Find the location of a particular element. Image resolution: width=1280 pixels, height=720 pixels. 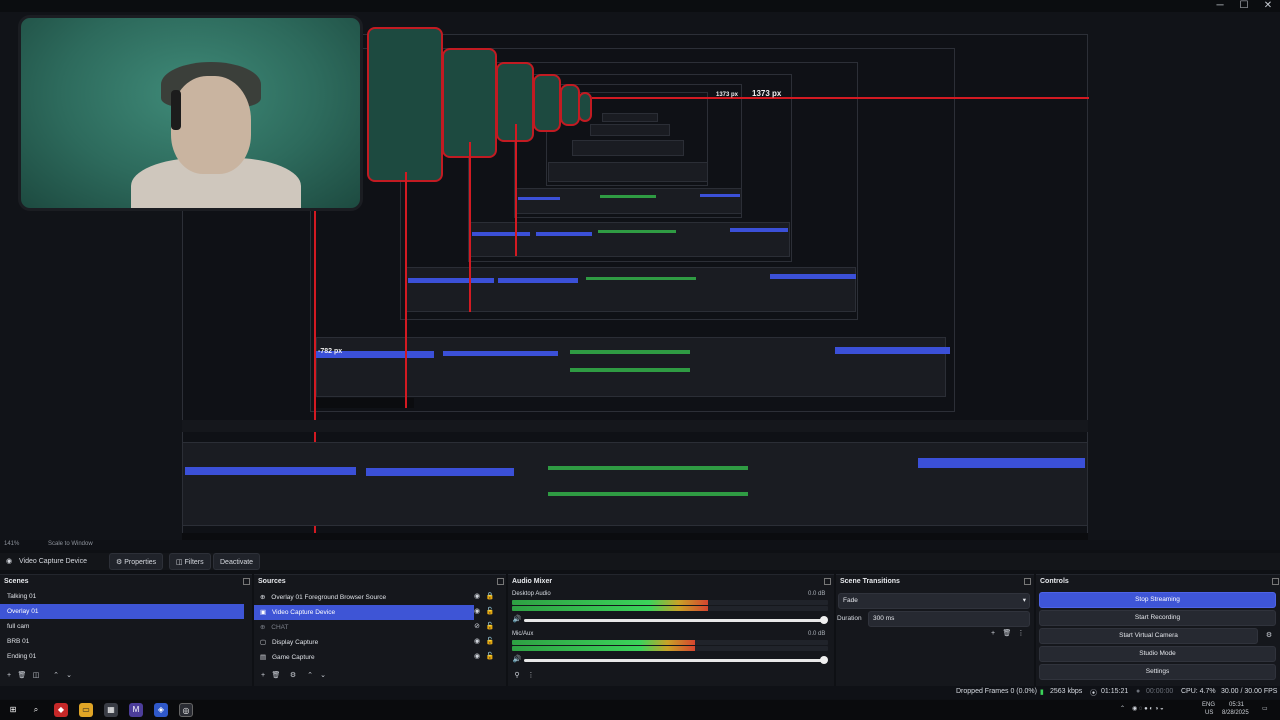

close-button: ✕ is located at coordinates (1268, 6).